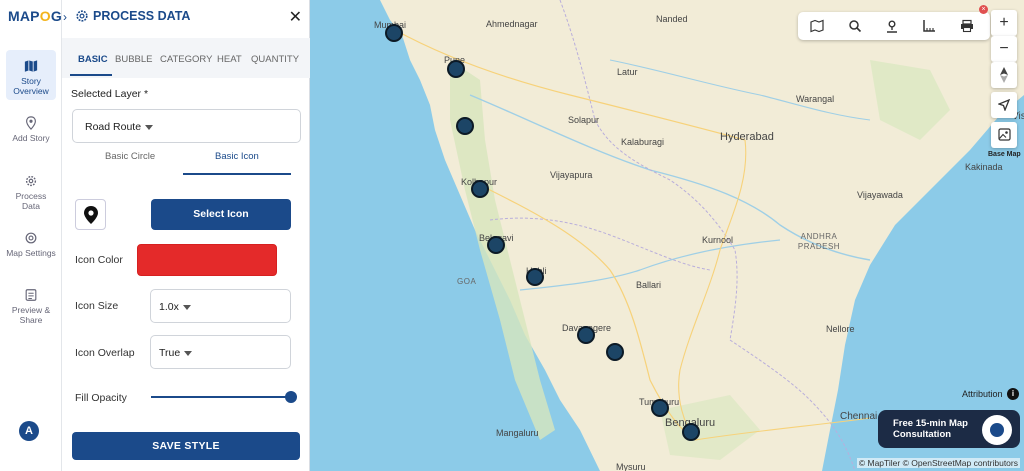 This screenshot has height=471, width=1024. What do you see at coordinates (31, 75) in the screenshot?
I see `rail-item-story-overview: Story Overview` at bounding box center [31, 75].